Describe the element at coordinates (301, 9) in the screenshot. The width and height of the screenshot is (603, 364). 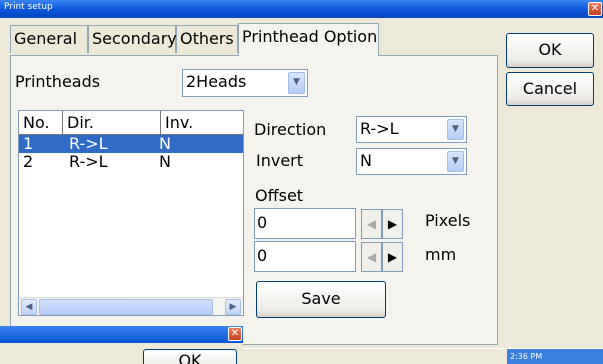
I see `title-bar: Print setup ✕` at that location.